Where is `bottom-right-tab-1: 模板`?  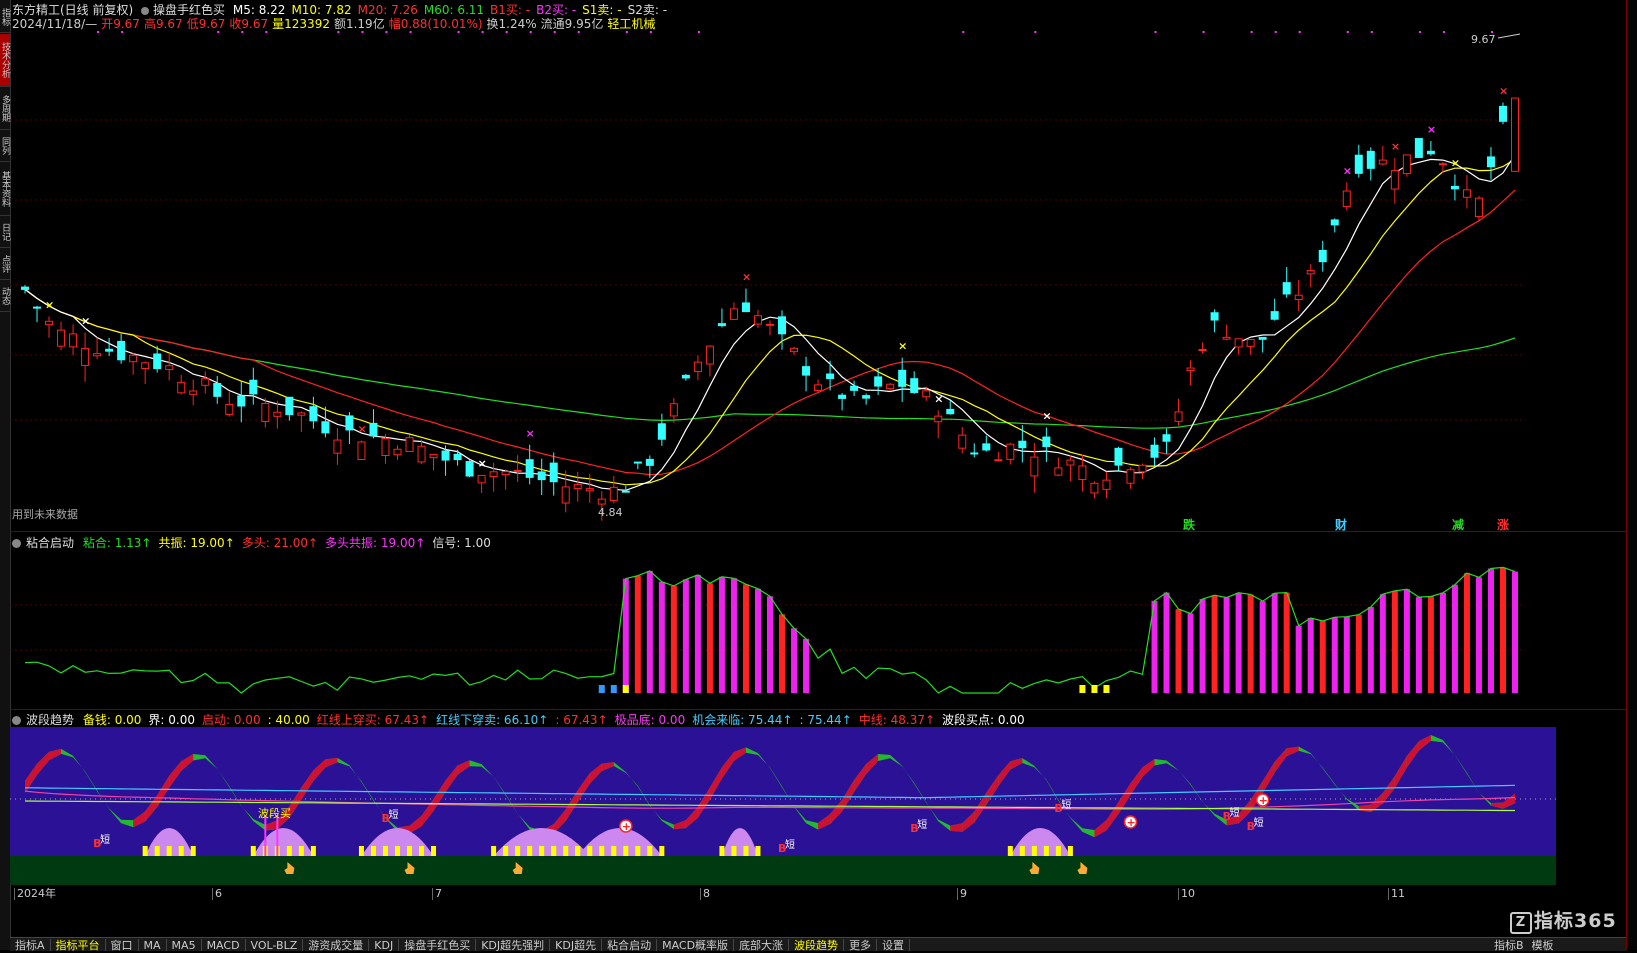 bottom-right-tab-1: 模板 is located at coordinates (1543, 945).